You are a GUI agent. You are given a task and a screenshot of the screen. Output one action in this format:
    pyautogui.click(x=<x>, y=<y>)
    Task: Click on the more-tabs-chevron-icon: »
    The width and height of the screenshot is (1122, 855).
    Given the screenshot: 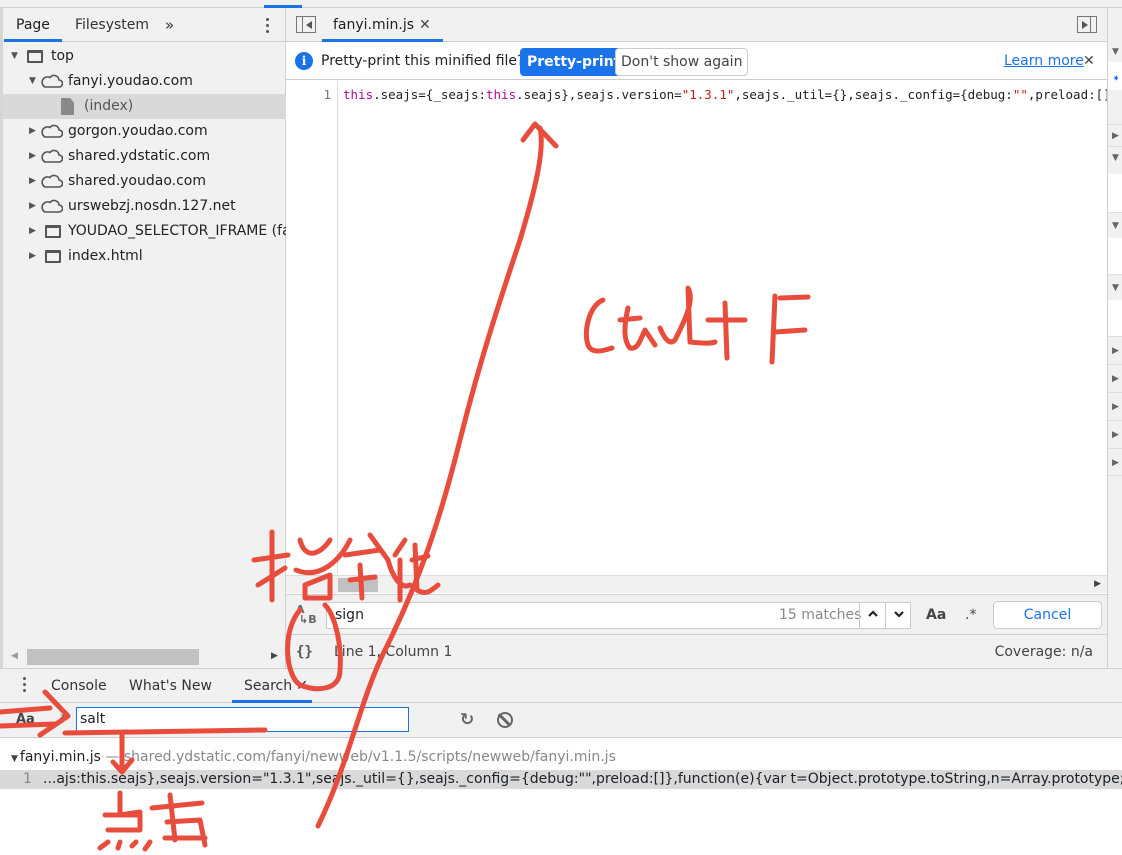 What is the action you would take?
    pyautogui.click(x=169, y=25)
    